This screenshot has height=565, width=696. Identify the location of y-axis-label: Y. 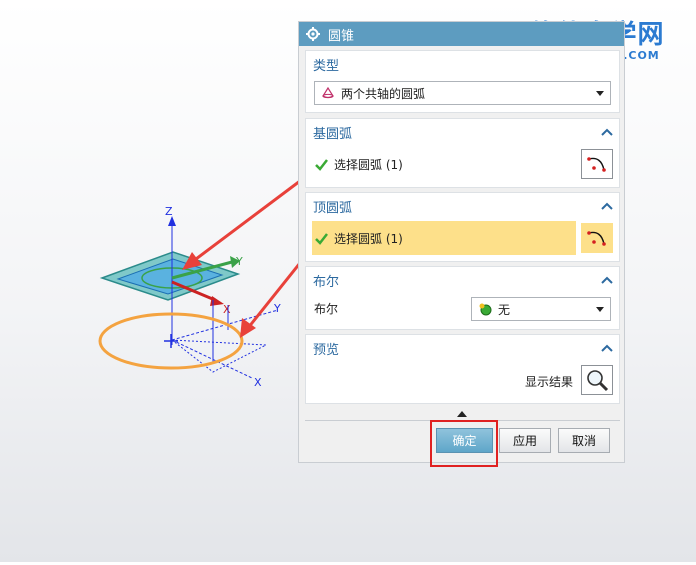
(239, 261).